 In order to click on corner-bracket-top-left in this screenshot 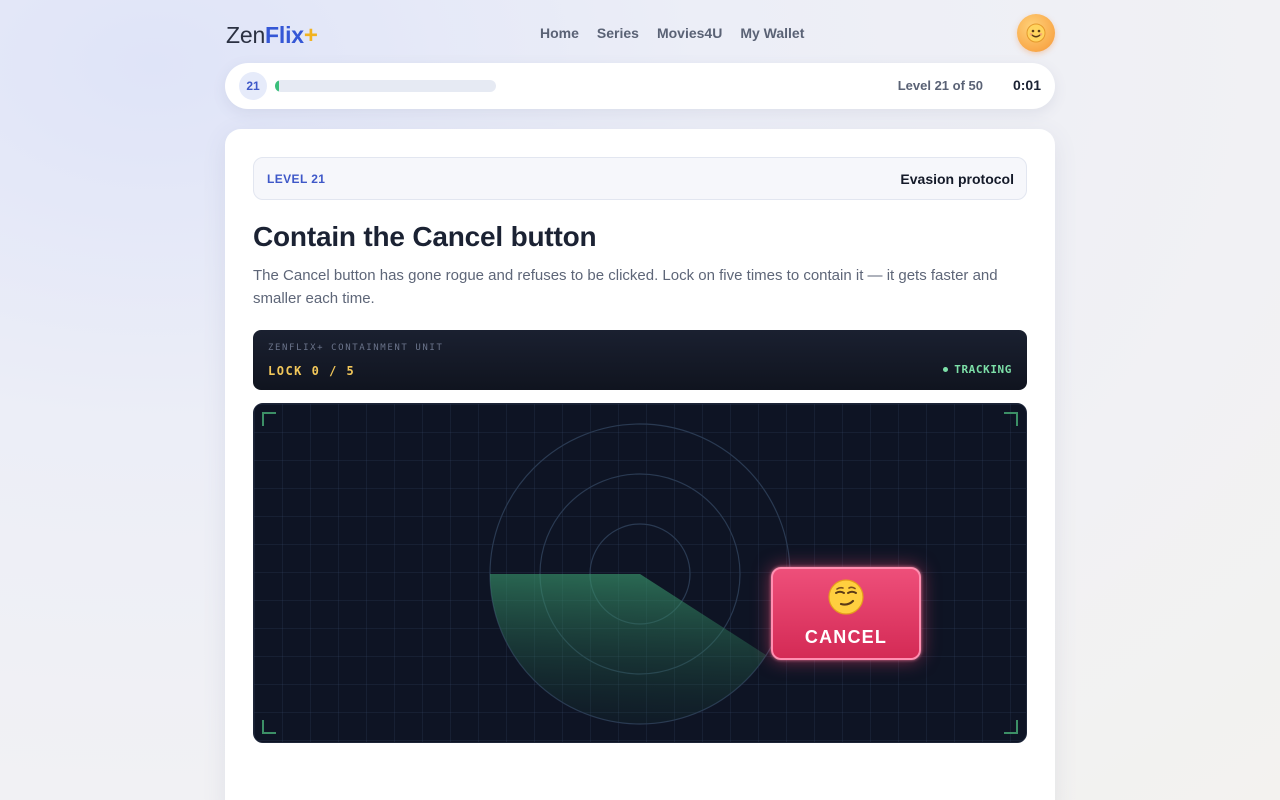, I will do `click(269, 419)`.